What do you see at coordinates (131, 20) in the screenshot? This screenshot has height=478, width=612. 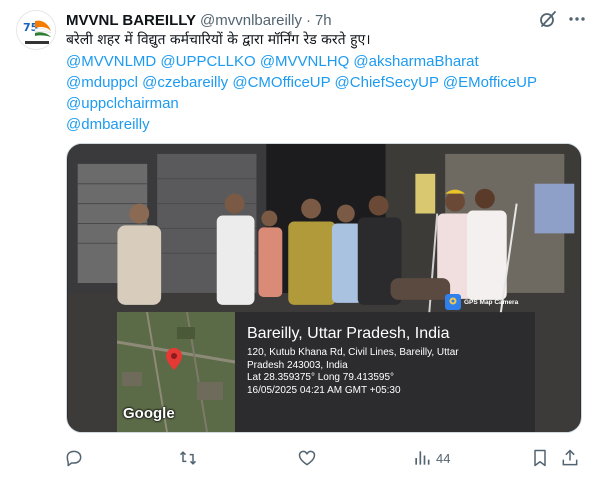 I see `author-name: MVVNL BAREILLY` at bounding box center [131, 20].